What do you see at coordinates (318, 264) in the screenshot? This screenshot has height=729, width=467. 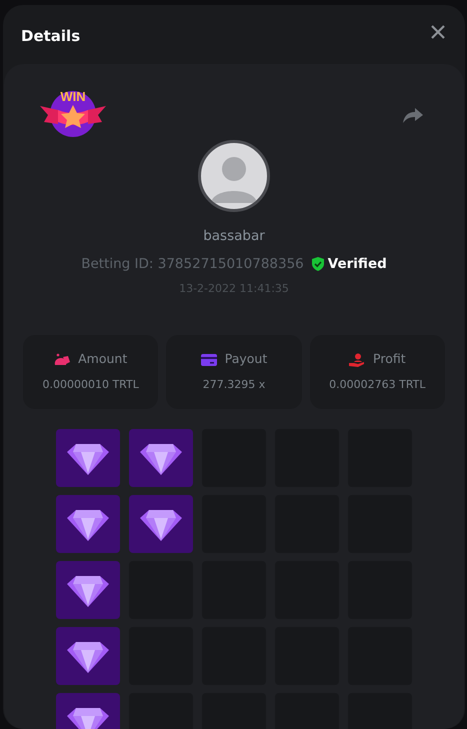 I see `shield-check-icon` at bounding box center [318, 264].